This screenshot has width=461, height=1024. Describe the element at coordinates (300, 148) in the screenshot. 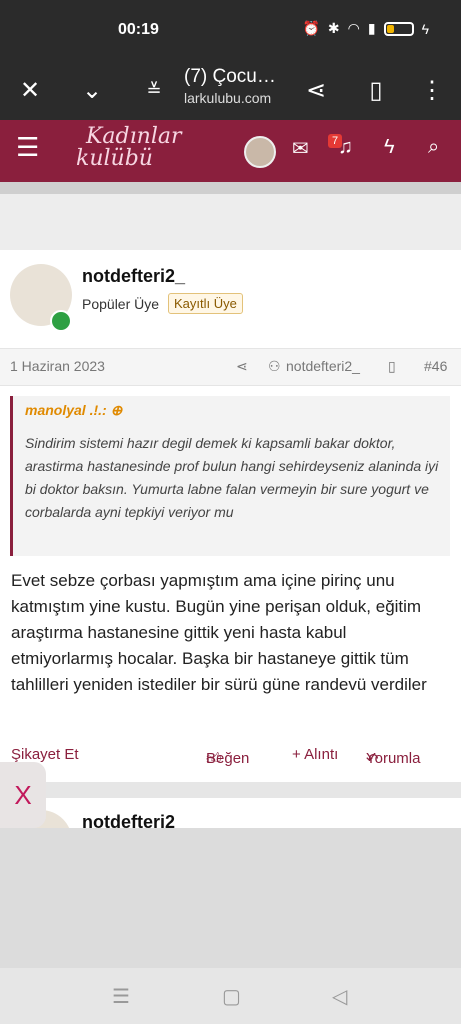

I see `mail-icon: ✉` at that location.